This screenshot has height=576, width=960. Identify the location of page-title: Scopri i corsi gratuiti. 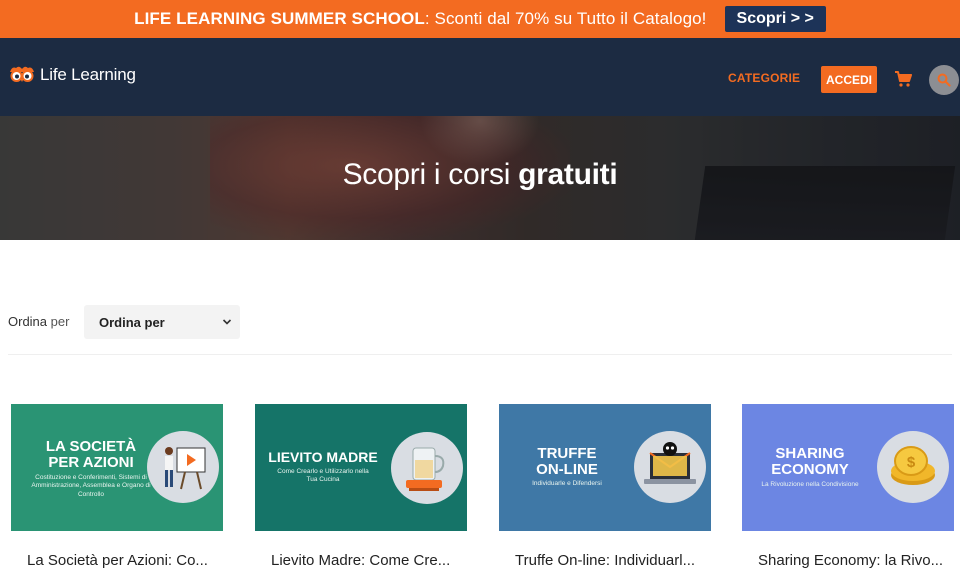
(480, 175).